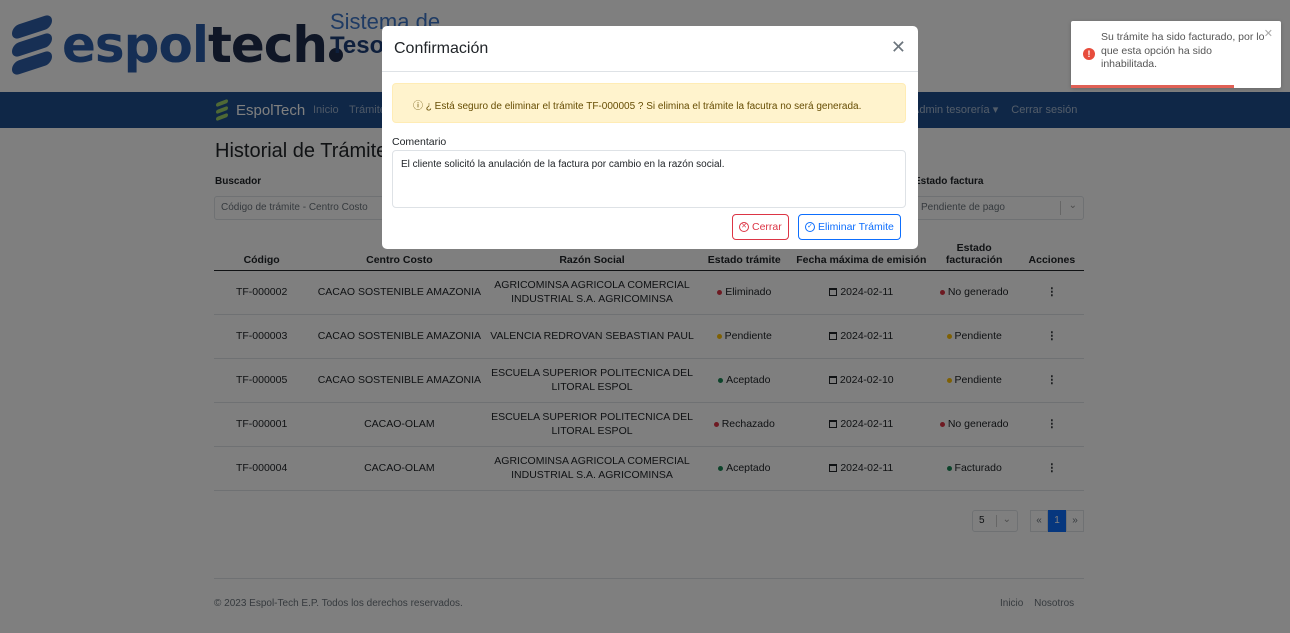 This screenshot has height=633, width=1290. Describe the element at coordinates (650, 49) in the screenshot. I see `modal-header: Confirmación ✕` at that location.